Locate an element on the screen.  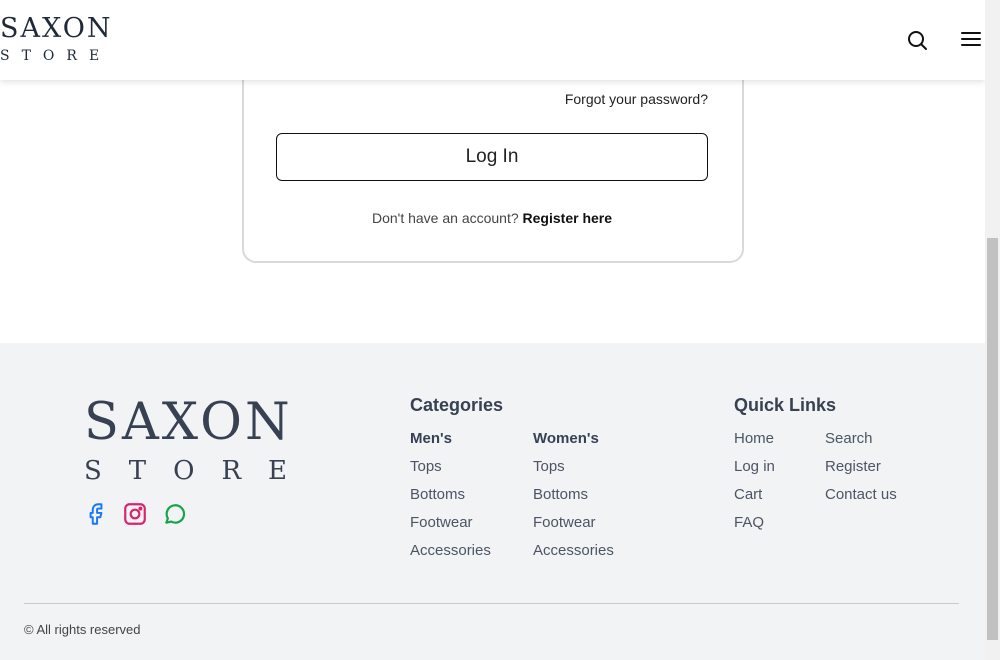
quick-link-login: Log in is located at coordinates (754, 466).